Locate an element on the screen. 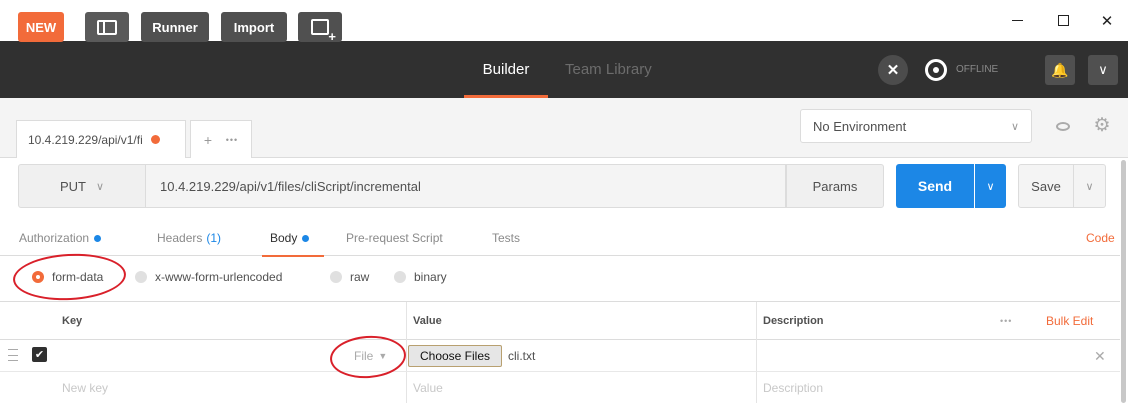 Image resolution: width=1128 pixels, height=403 pixels. scrollbar-thumb is located at coordinates (1123, 281).